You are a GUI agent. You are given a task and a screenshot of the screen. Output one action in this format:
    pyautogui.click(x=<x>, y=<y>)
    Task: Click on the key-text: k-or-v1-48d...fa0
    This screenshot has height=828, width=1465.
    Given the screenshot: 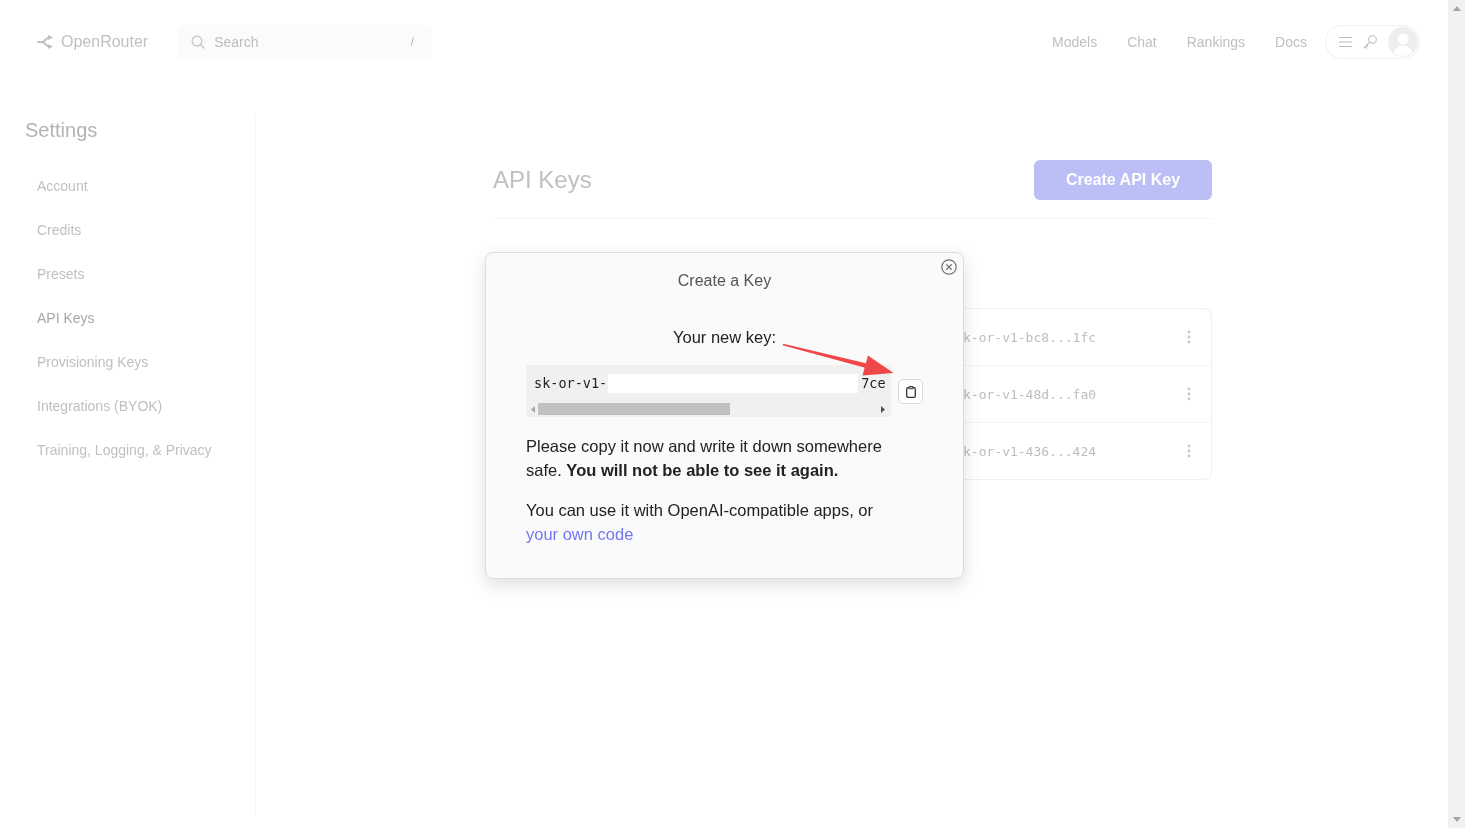 What is the action you would take?
    pyautogui.click(x=1030, y=394)
    